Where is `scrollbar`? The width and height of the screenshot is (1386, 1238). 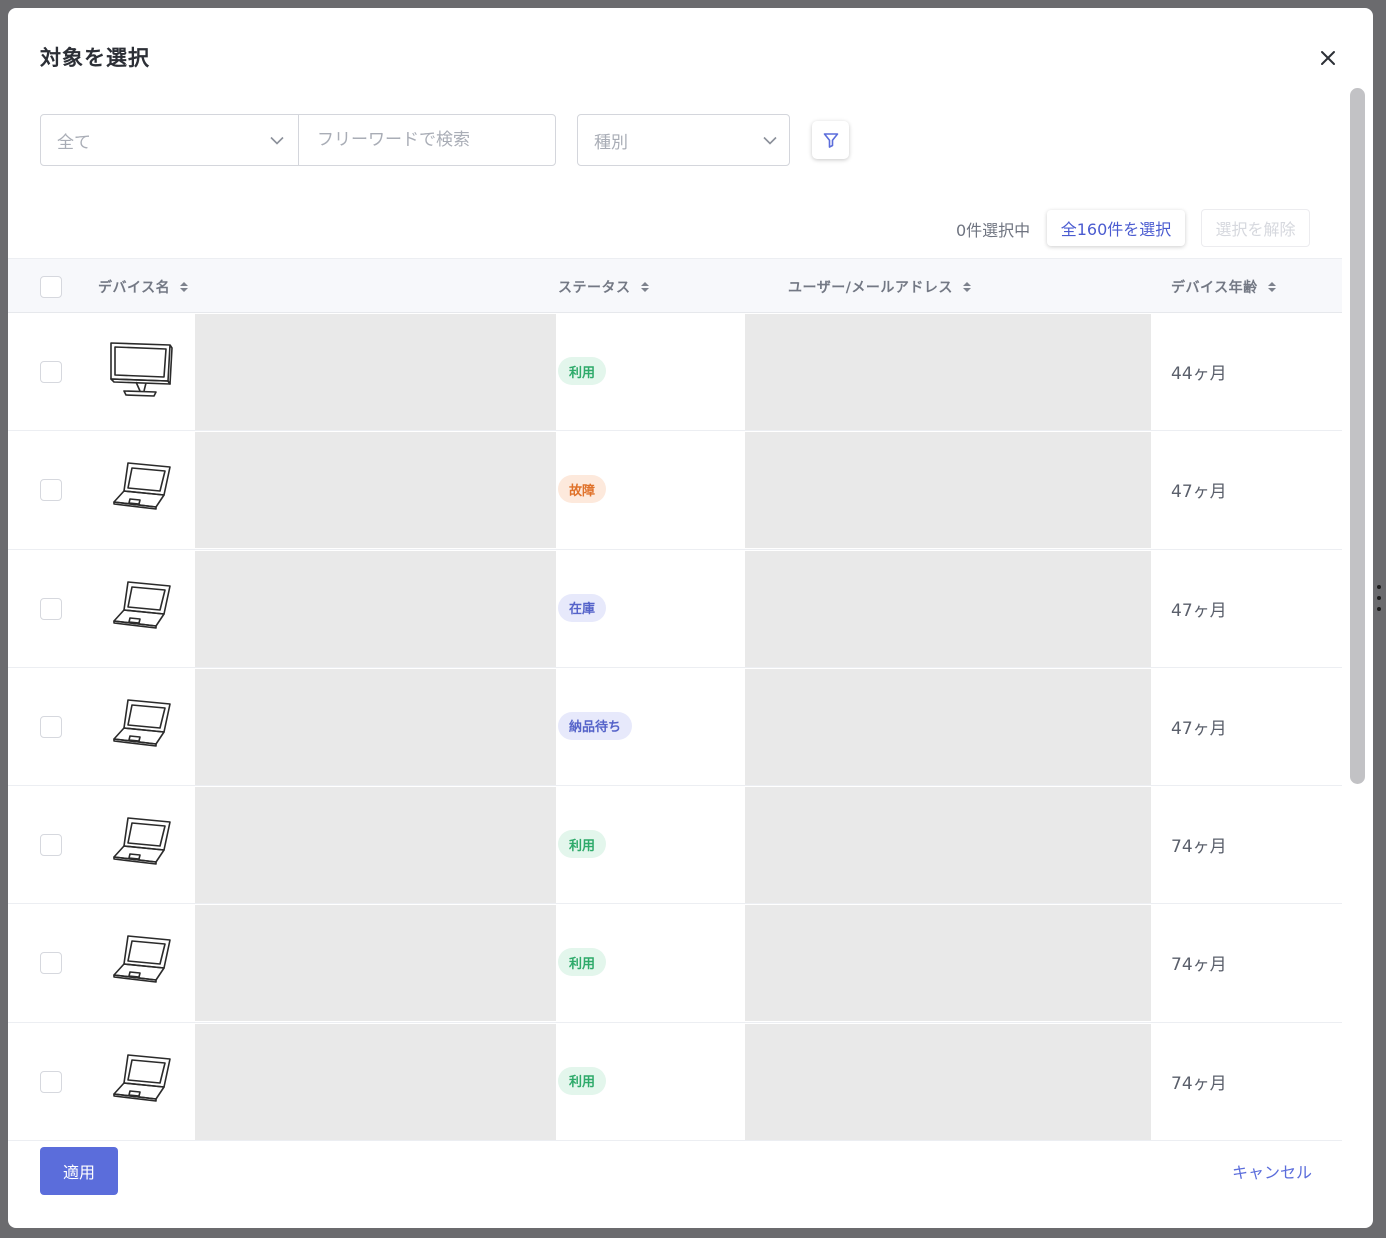
scrollbar is located at coordinates (1357, 436).